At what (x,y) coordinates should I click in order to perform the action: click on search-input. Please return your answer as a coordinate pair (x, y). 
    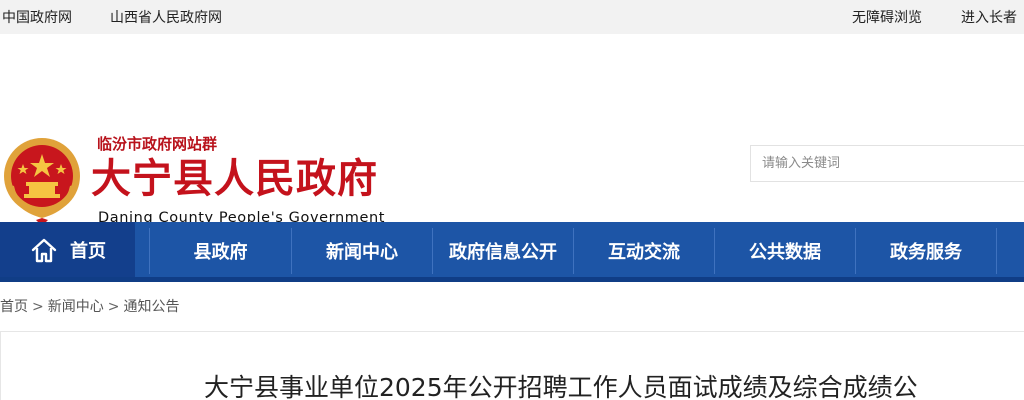
    Looking at the image, I should click on (887, 163).